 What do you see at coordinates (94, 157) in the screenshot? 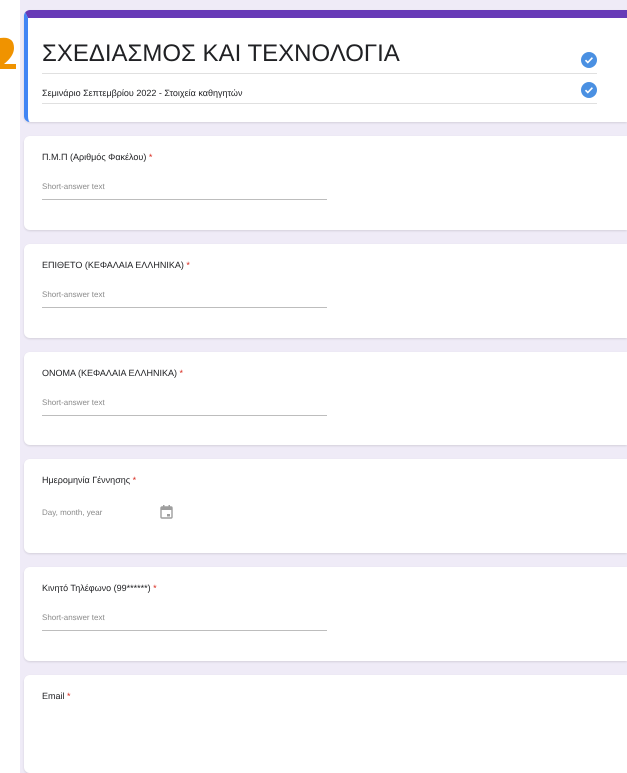
I see `question-label: Π.Μ.Π (Αριθμός Φακέλου)` at bounding box center [94, 157].